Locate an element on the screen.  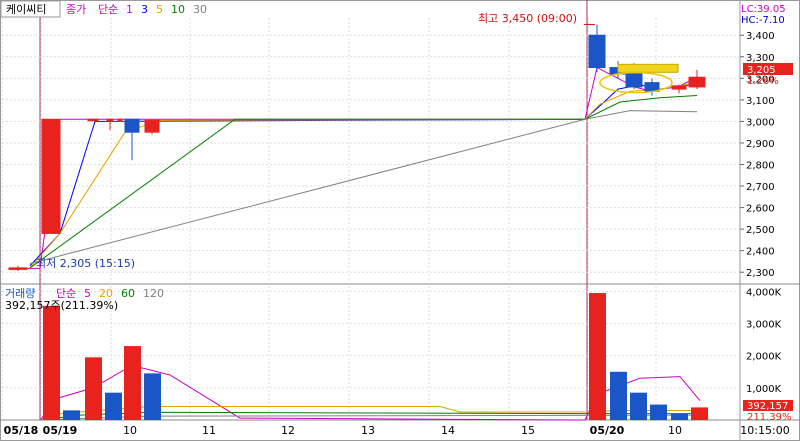
volume-tick-label: 3,000K is located at coordinates (764, 325).